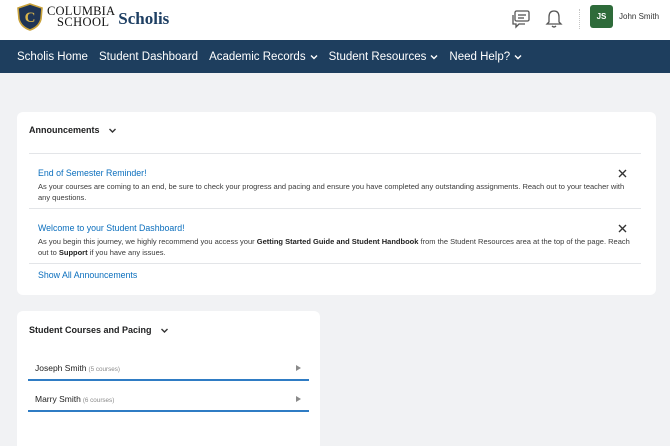 The image size is (670, 446). I want to click on top-bar: C COLUMBIA SCHOOL Scholis JS John Smith, so click(335, 20).